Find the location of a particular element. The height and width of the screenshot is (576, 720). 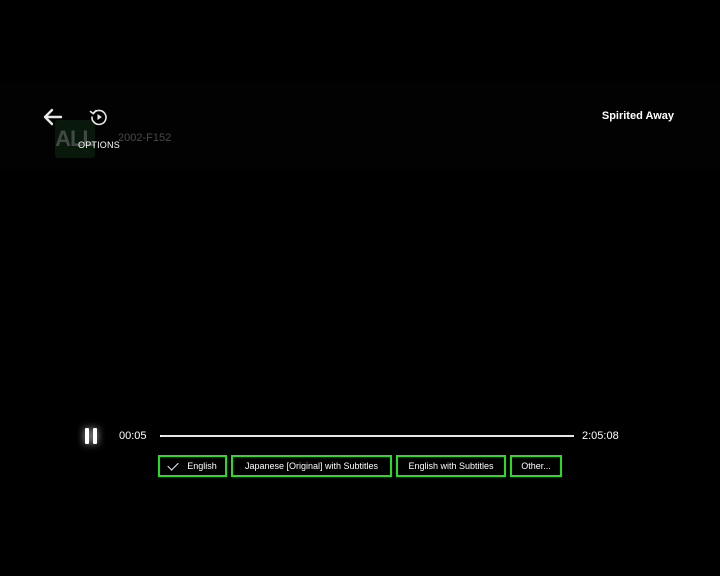

watermark-code: 2002-F152 is located at coordinates (145, 138).